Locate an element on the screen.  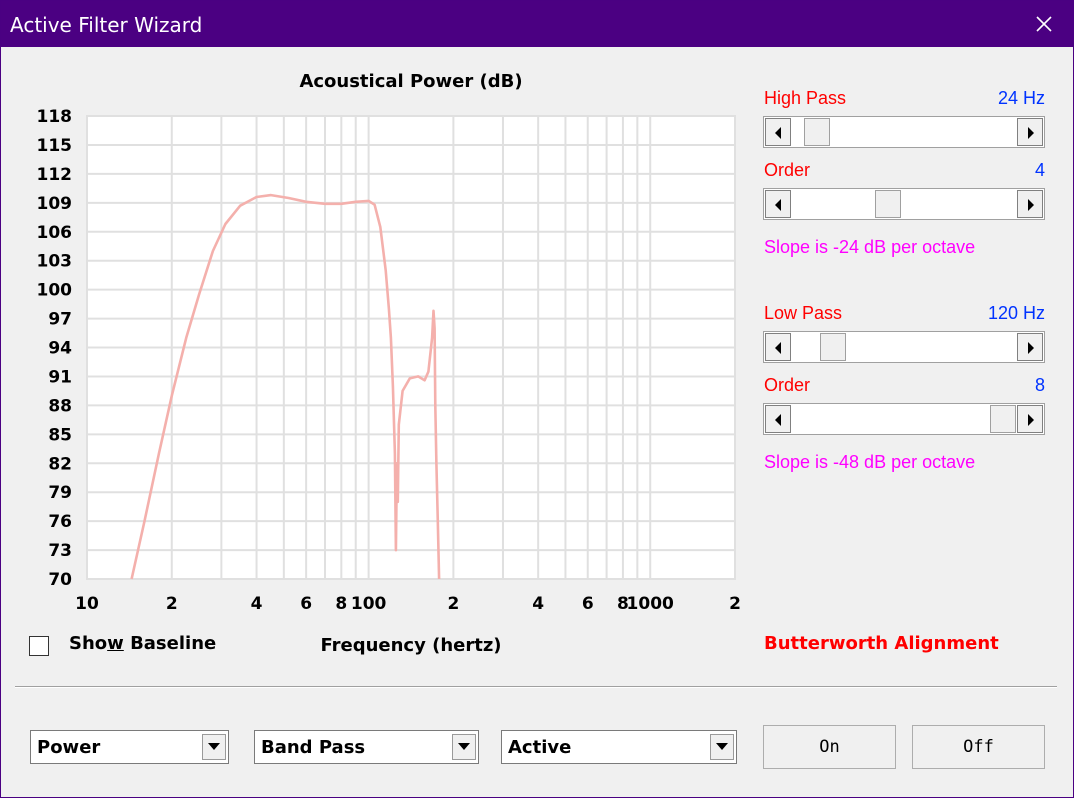
low-pass-order-right-arrow is located at coordinates (1030, 419).